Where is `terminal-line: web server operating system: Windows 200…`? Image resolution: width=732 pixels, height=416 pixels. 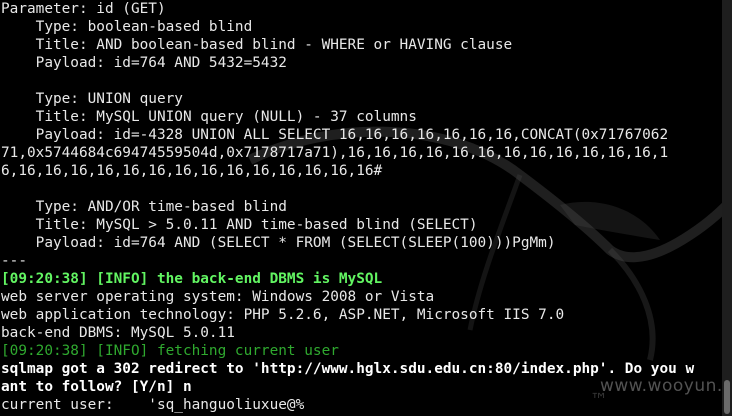
terminal-line: web server operating system: Windows 200… is located at coordinates (218, 297).